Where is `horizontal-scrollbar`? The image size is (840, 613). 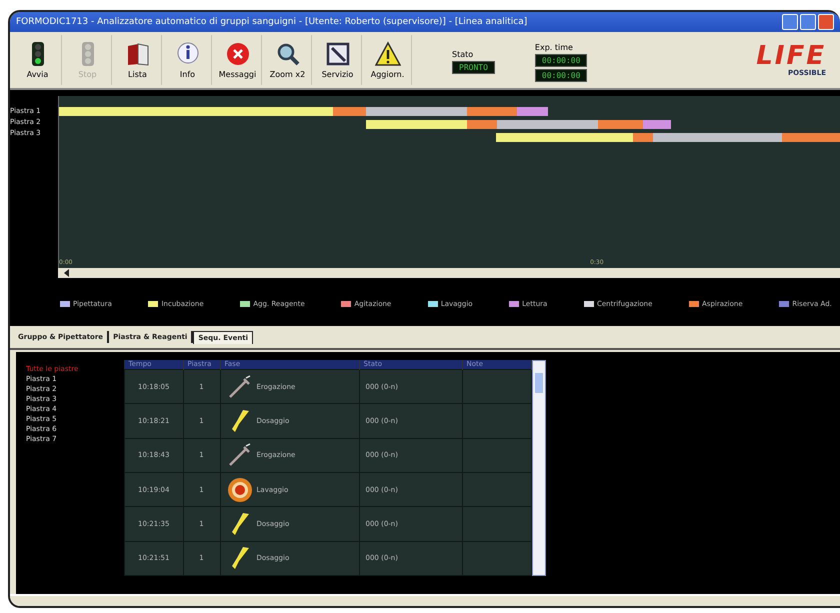
horizontal-scrollbar is located at coordinates (449, 273).